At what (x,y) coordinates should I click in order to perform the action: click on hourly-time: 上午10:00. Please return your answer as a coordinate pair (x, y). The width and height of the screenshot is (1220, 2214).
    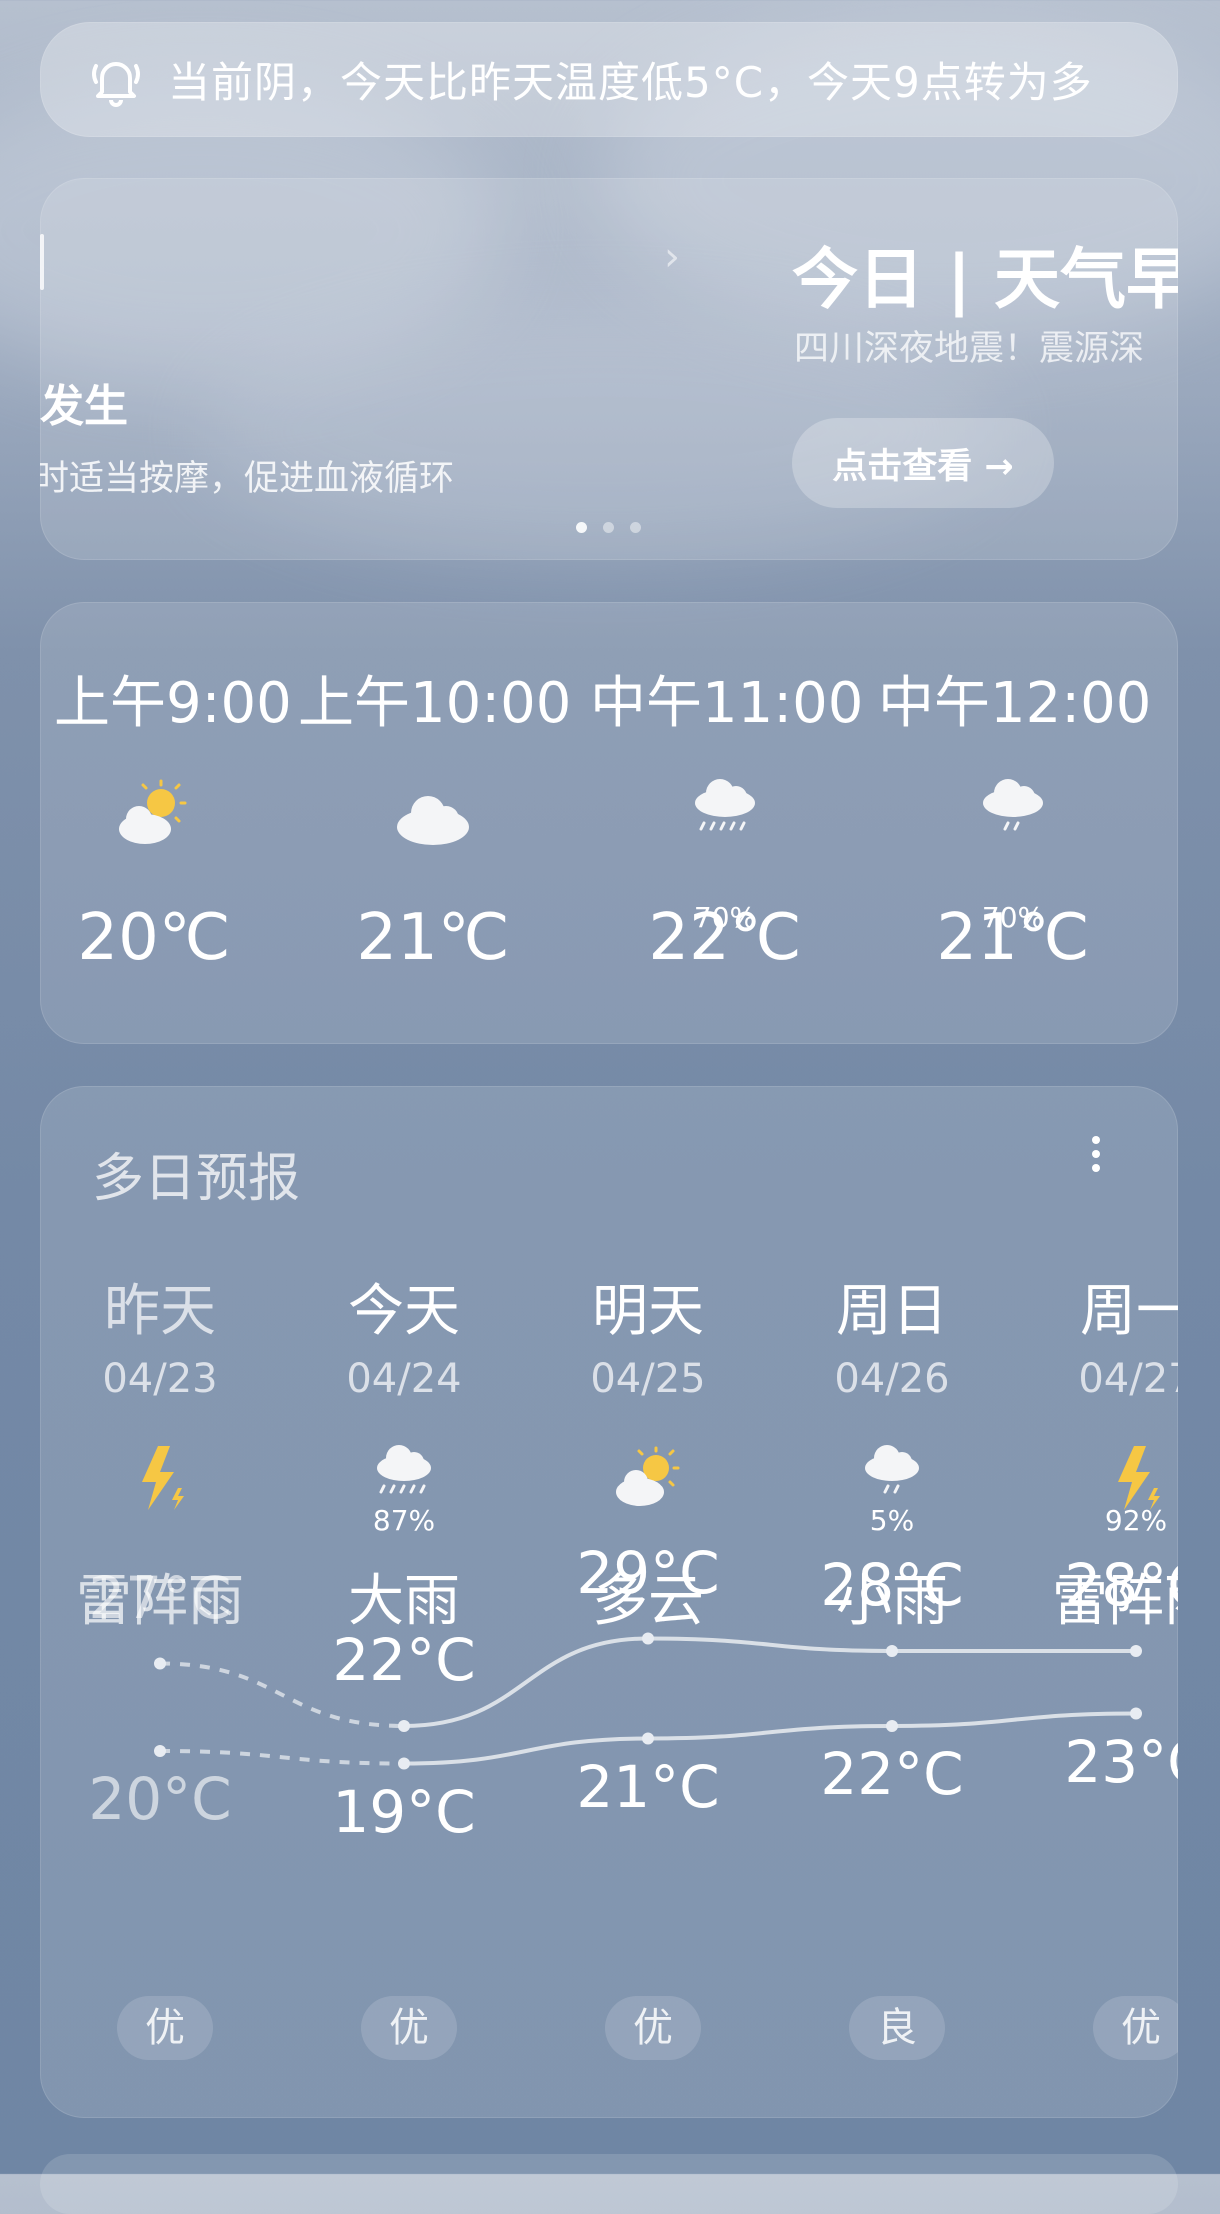
    Looking at the image, I should click on (435, 703).